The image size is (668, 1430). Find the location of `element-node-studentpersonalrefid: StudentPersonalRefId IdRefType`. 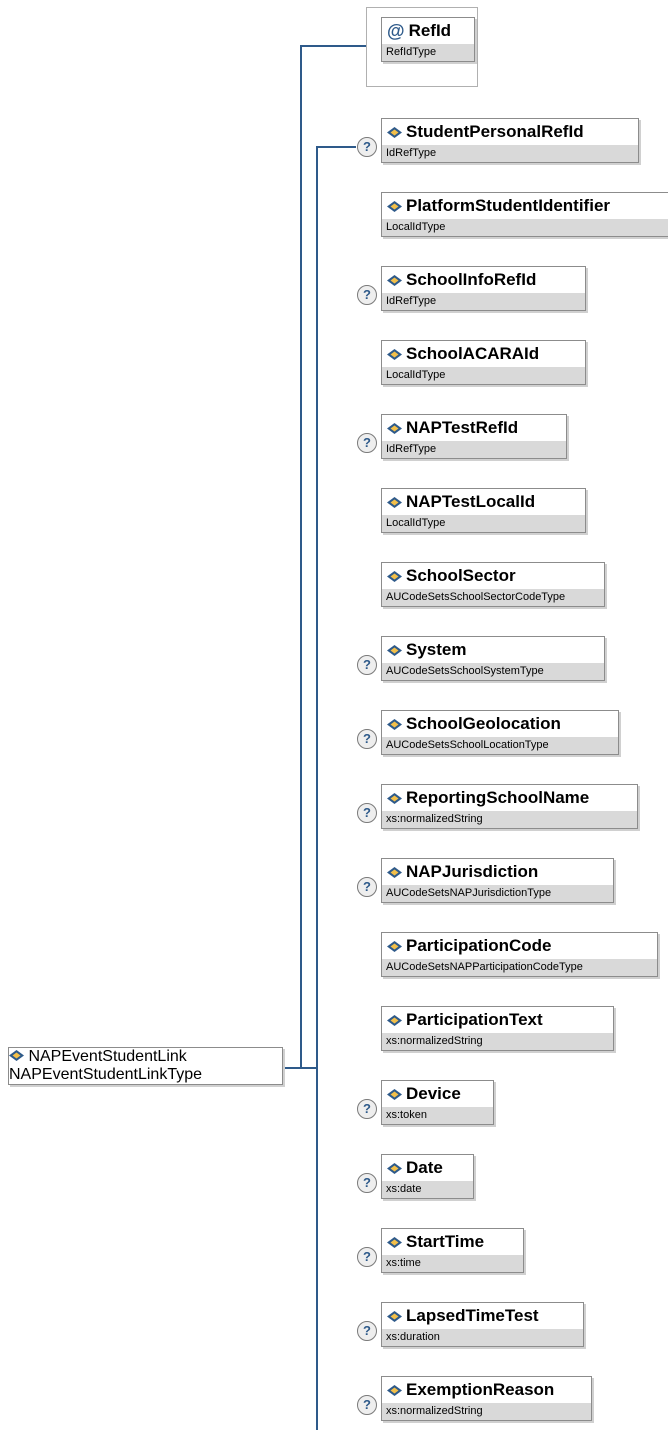

element-node-studentpersonalrefid: StudentPersonalRefId IdRefType is located at coordinates (510, 140).